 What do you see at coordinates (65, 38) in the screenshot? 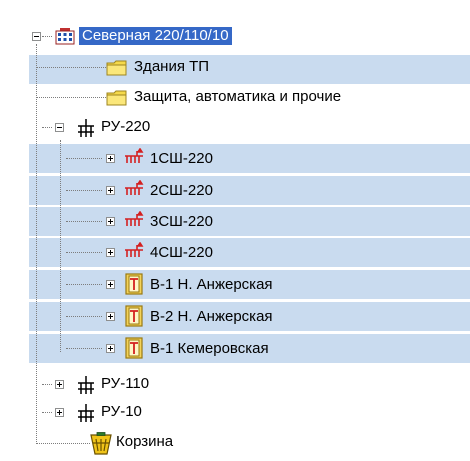
I see `substation-icon` at bounding box center [65, 38].